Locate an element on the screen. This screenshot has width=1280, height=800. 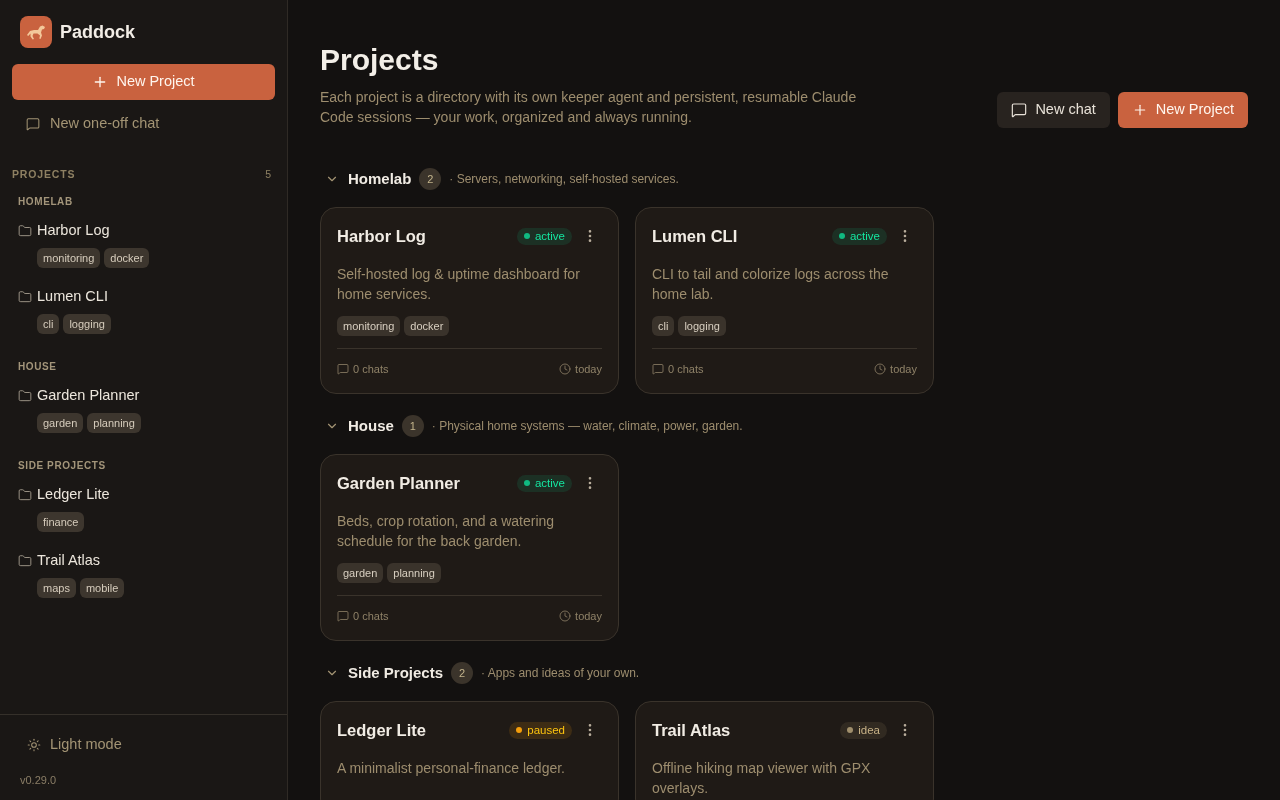
card-description: CLI to tail and colorize logs across the home lab. is located at coordinates (771, 284).